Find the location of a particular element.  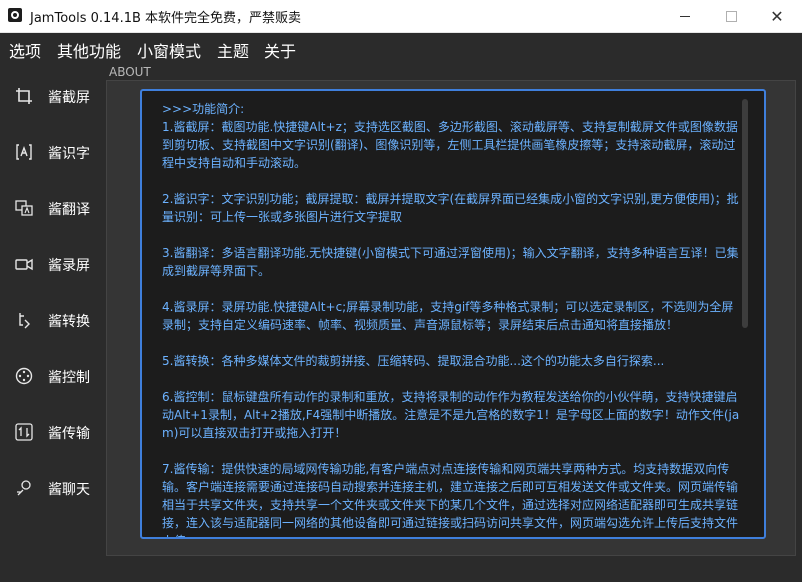

sidebar-item-control: 酱控制 is located at coordinates (52, 376).